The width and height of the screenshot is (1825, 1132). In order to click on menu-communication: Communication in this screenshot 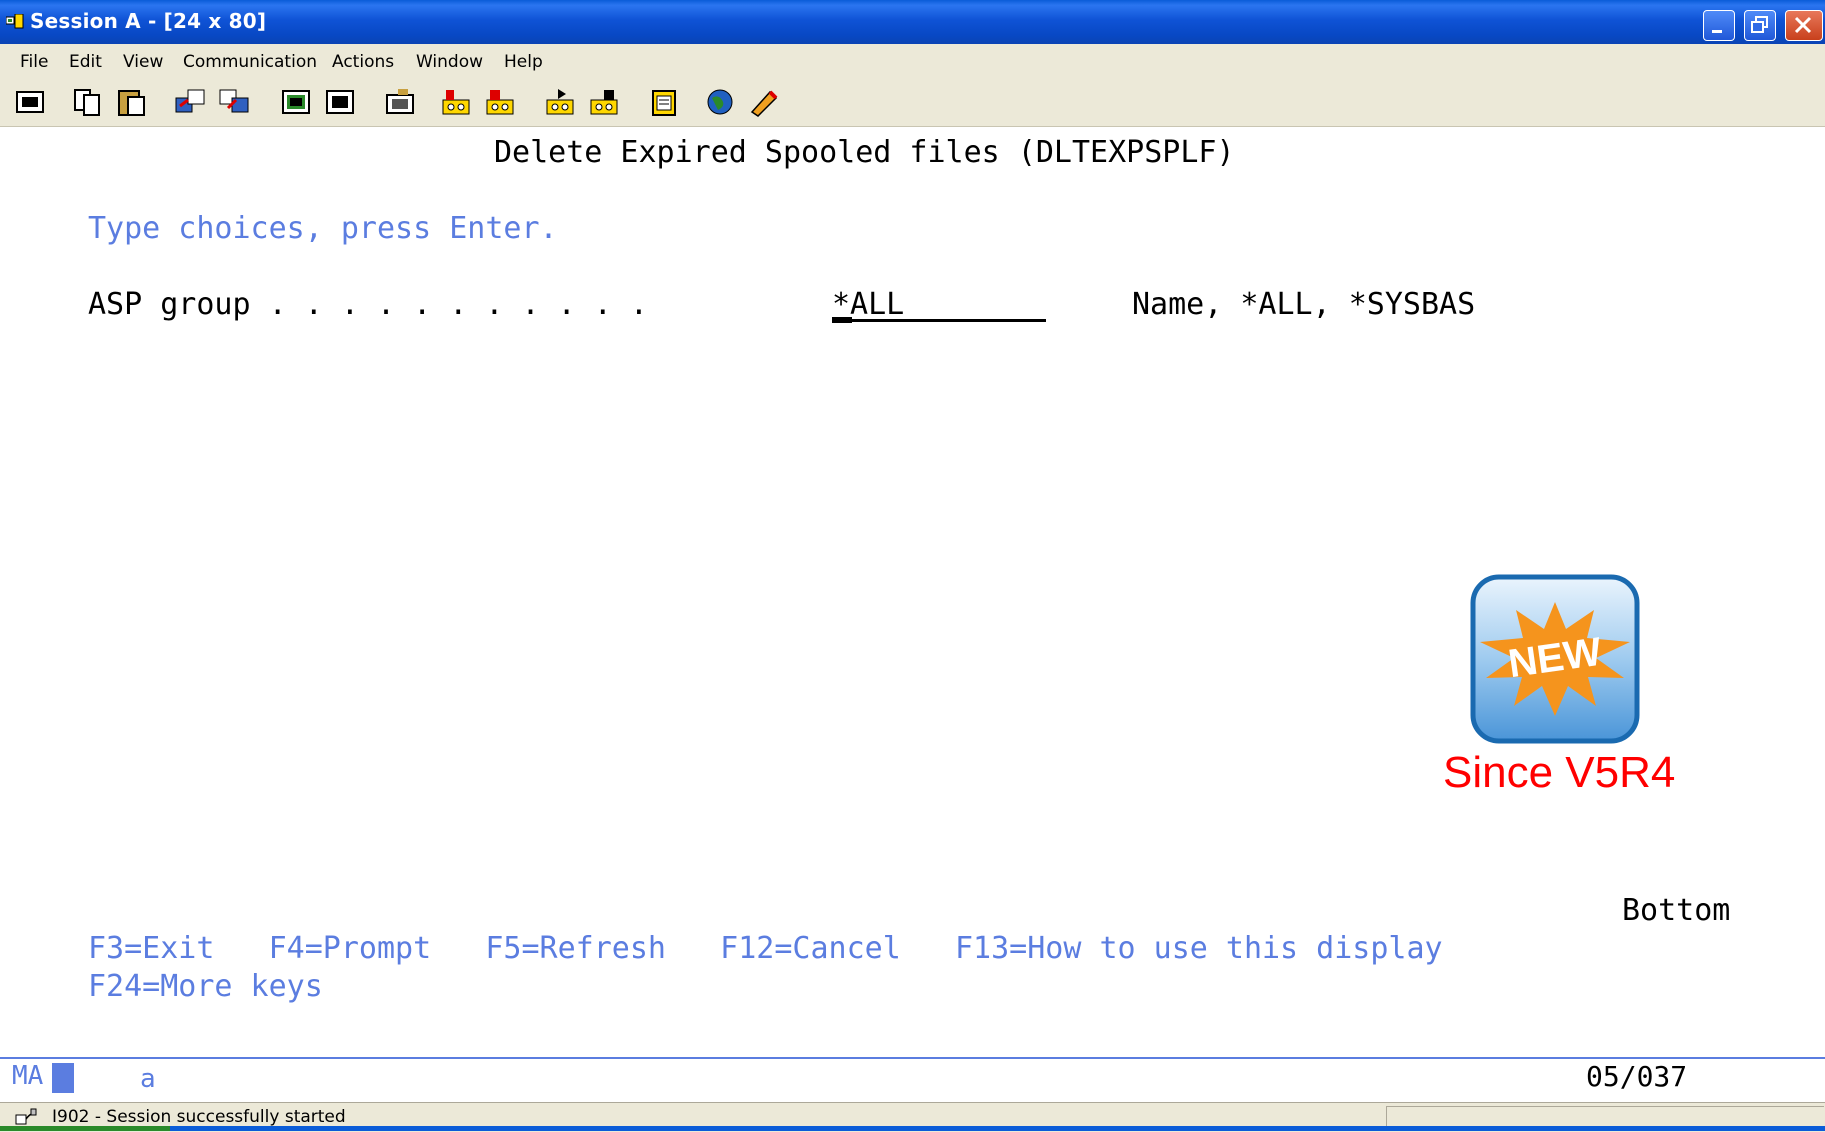, I will do `click(250, 62)`.